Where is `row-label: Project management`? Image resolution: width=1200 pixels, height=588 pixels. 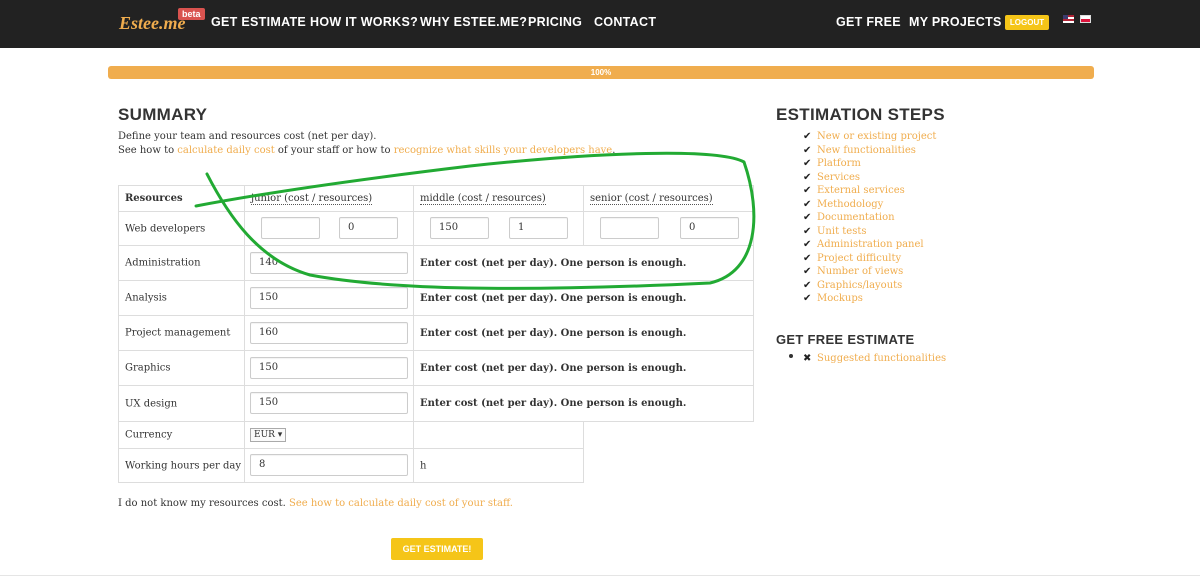
row-label: Project management is located at coordinates (178, 333).